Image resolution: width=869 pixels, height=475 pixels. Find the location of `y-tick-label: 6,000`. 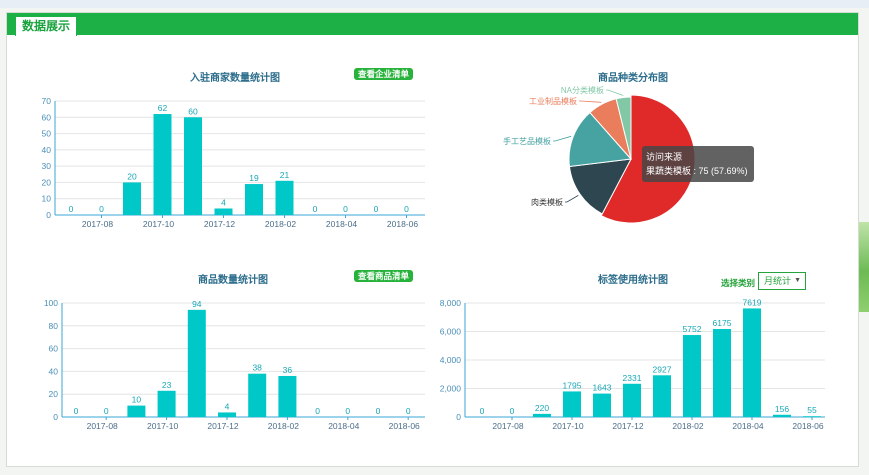

y-tick-label: 6,000 is located at coordinates (451, 332).